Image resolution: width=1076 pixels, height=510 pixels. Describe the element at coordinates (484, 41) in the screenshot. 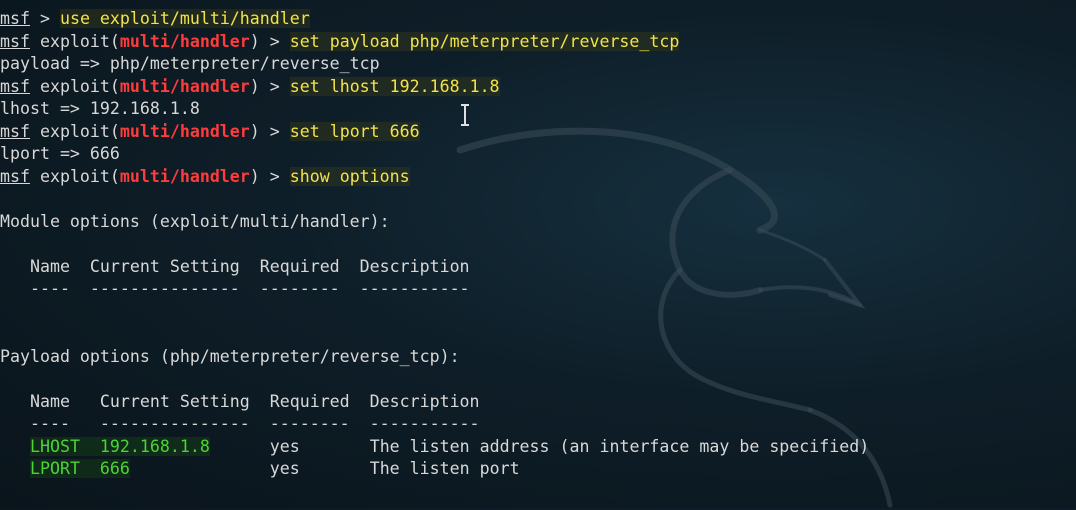

I see `command-text: set payload php/meterpreter/reverse_tcp` at that location.